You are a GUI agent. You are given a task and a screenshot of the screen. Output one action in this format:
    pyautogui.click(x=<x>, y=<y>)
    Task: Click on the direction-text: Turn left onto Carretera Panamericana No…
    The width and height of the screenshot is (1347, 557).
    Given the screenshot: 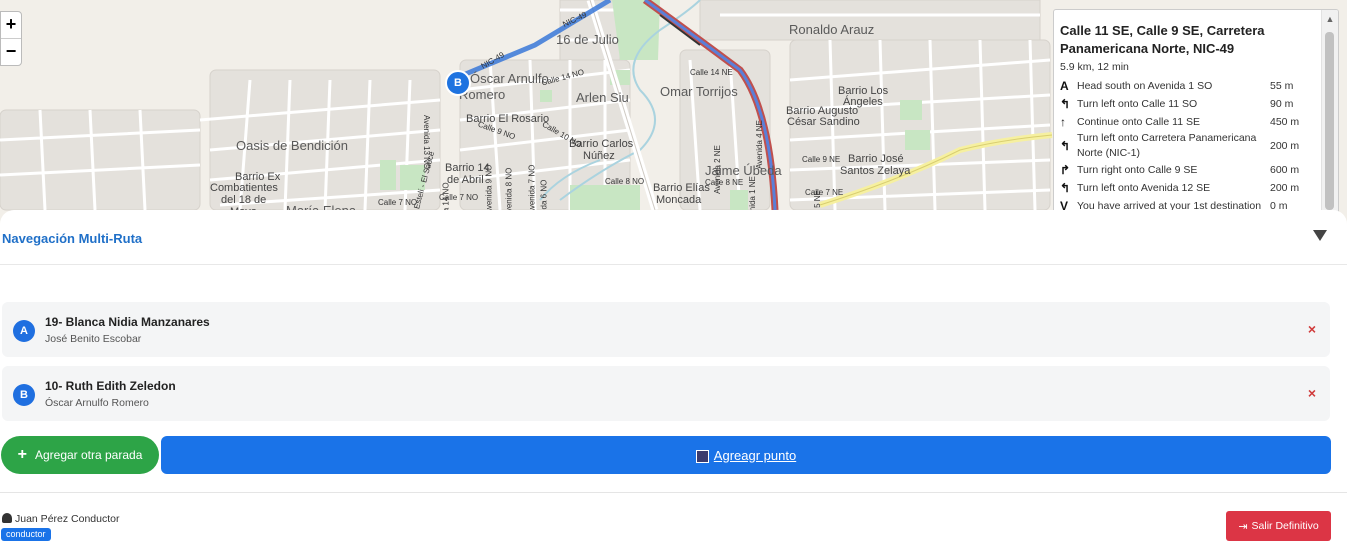 What is the action you would take?
    pyautogui.click(x=1167, y=145)
    